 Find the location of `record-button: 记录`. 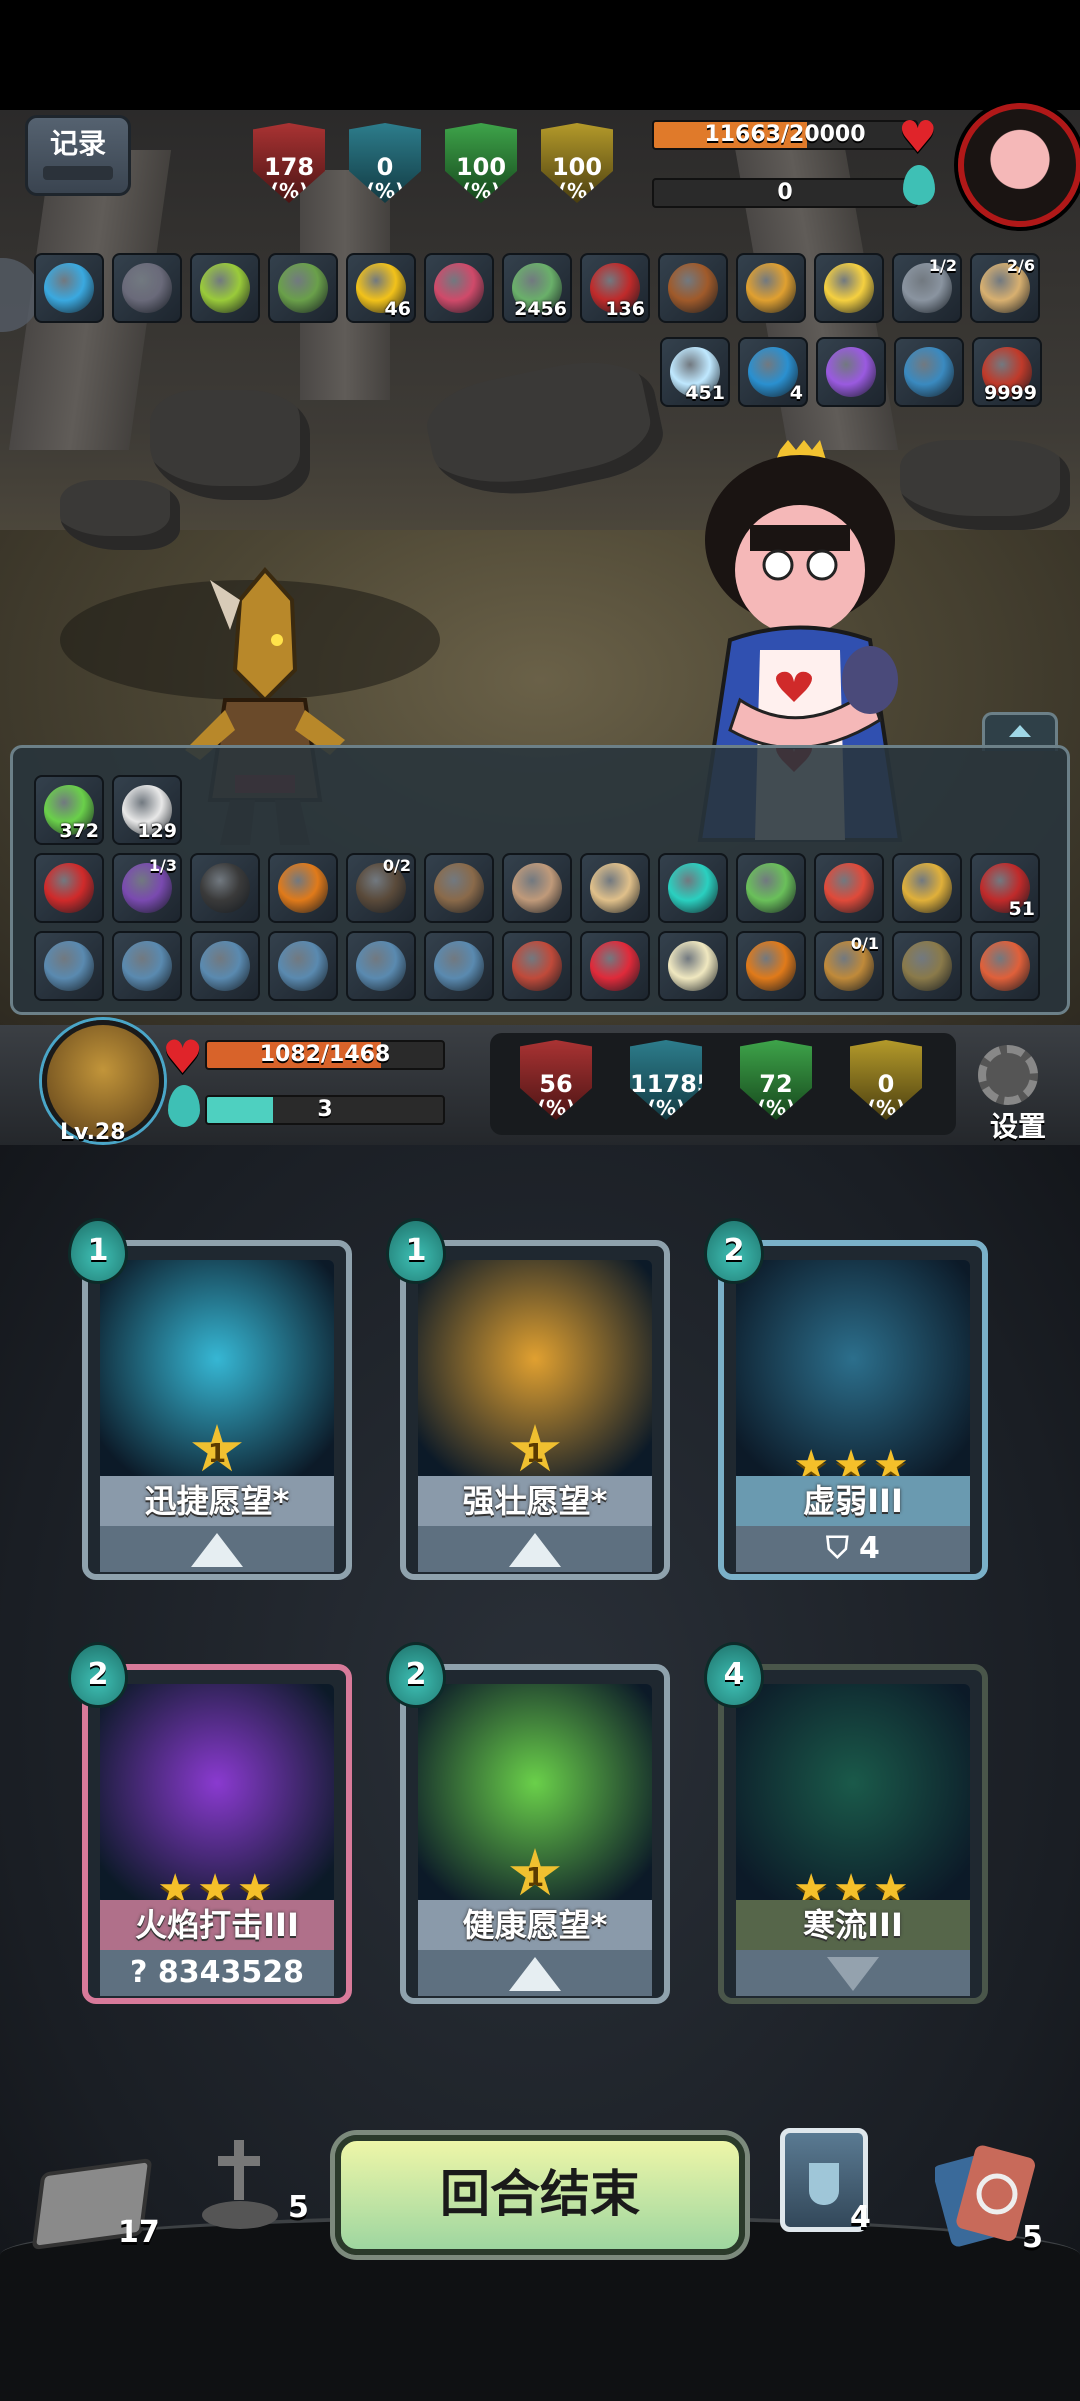

record-button: 记录 is located at coordinates (78, 155).